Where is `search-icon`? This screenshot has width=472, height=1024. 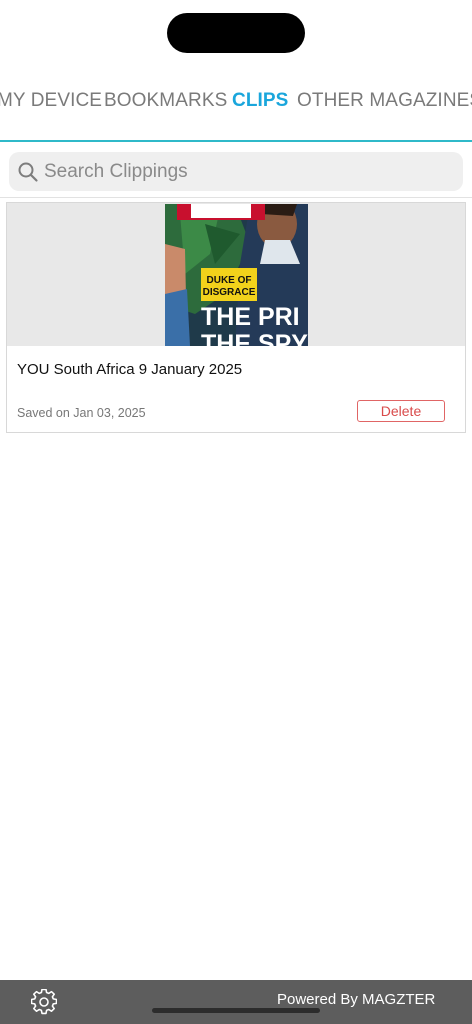 search-icon is located at coordinates (28, 172).